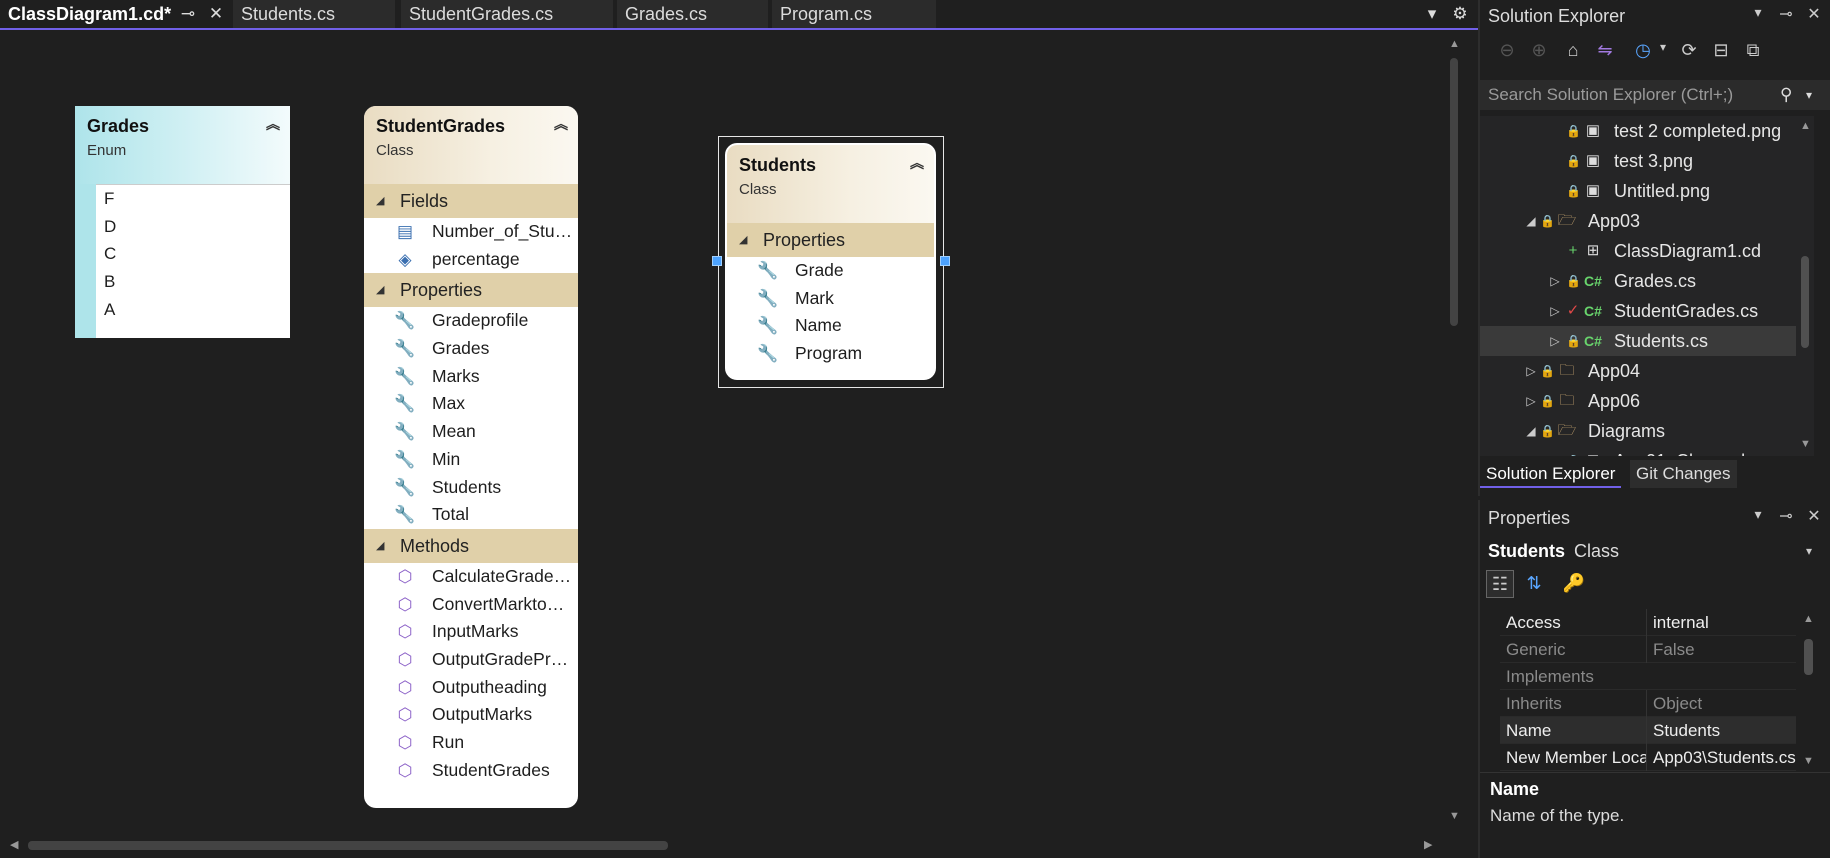 The height and width of the screenshot is (858, 1830). Describe the element at coordinates (471, 632) in the screenshot. I see `method-item: ⬡ InputMarks` at that location.